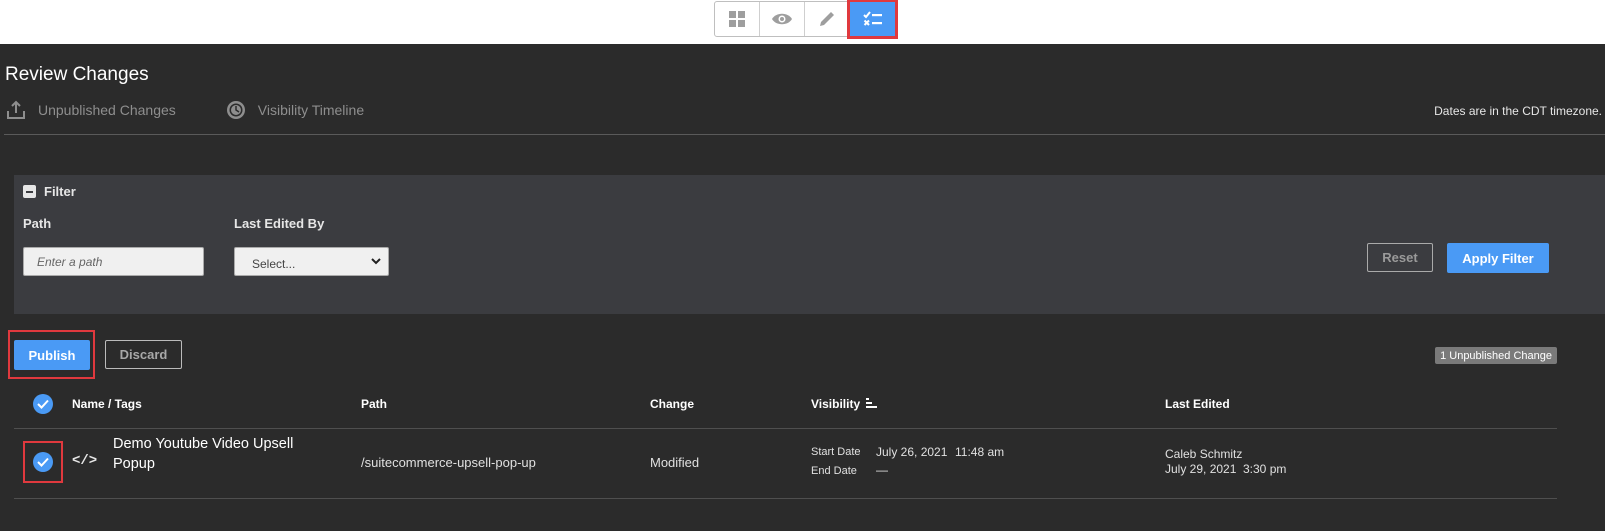 The image size is (1605, 531). Describe the element at coordinates (1201, 469) in the screenshot. I see `edited-date: July 29, 2021` at that location.